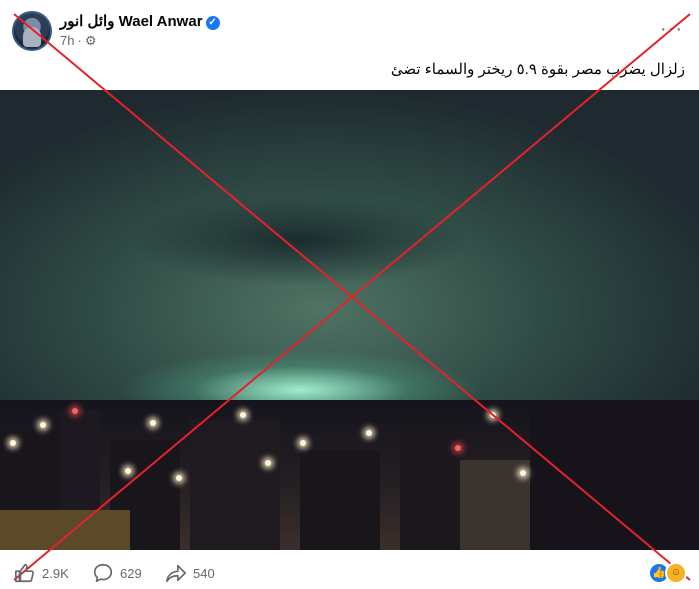  What do you see at coordinates (349, 572) in the screenshot?
I see `post-footer: 2.9K 629 540 👍 ☺` at bounding box center [349, 572].